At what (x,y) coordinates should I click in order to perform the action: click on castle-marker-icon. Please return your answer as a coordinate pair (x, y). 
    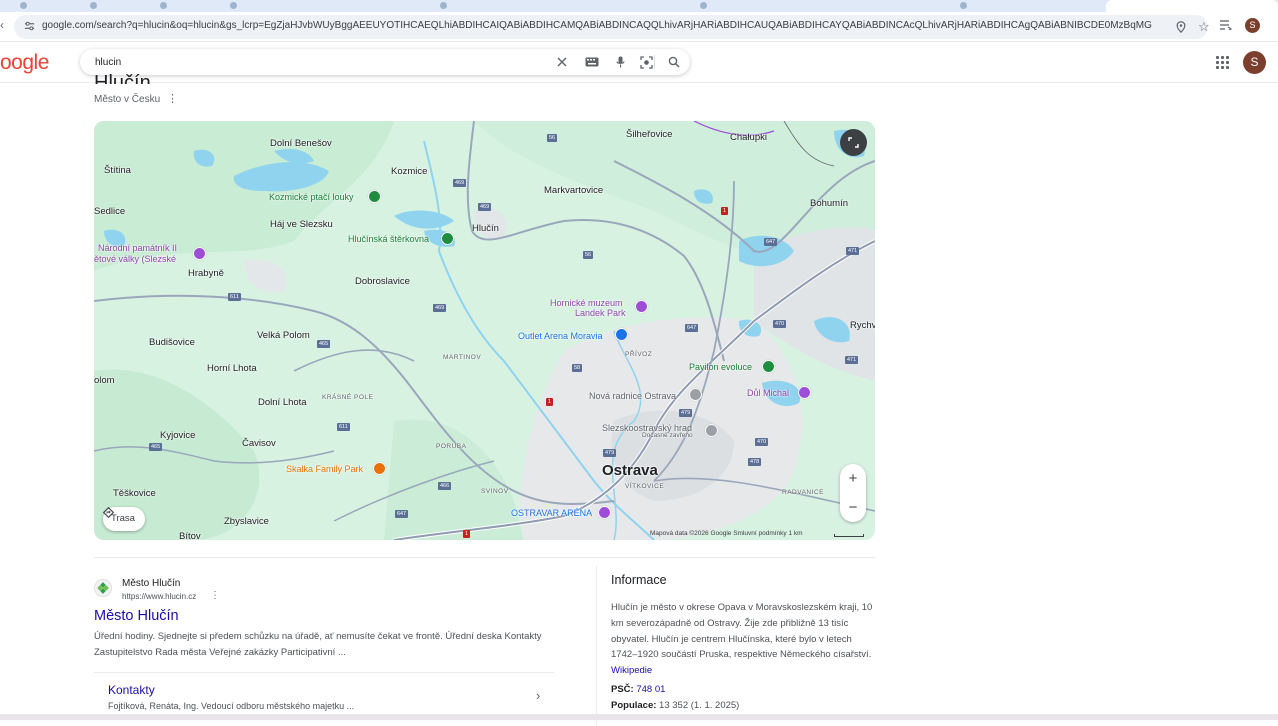
    Looking at the image, I should click on (711, 430).